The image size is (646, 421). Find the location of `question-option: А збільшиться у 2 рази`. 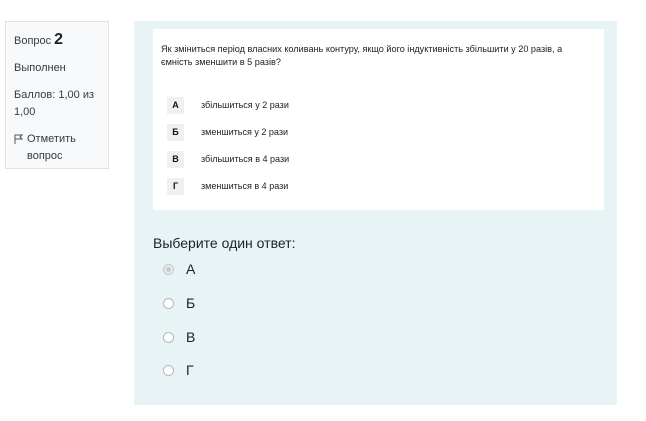

question-option: А збільшиться у 2 рази is located at coordinates (230, 105).